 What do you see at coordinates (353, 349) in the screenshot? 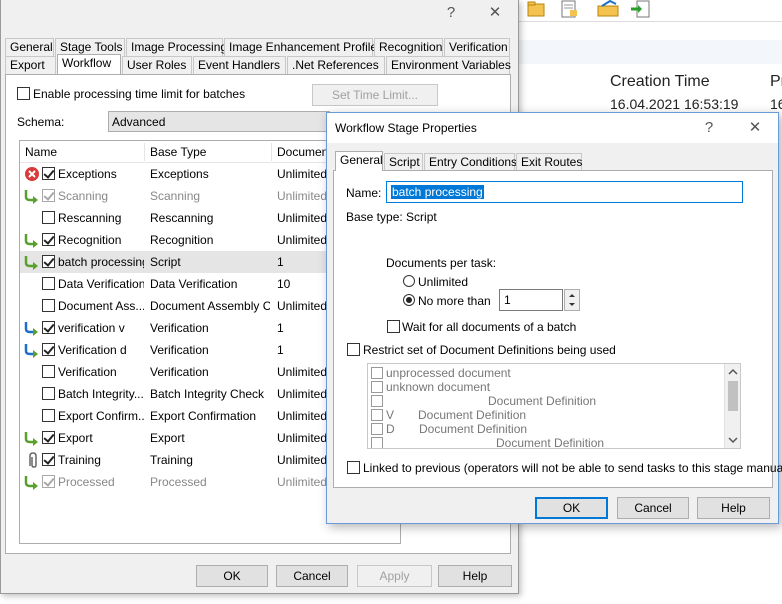
I see `restrict-definitions-checkbox` at bounding box center [353, 349].